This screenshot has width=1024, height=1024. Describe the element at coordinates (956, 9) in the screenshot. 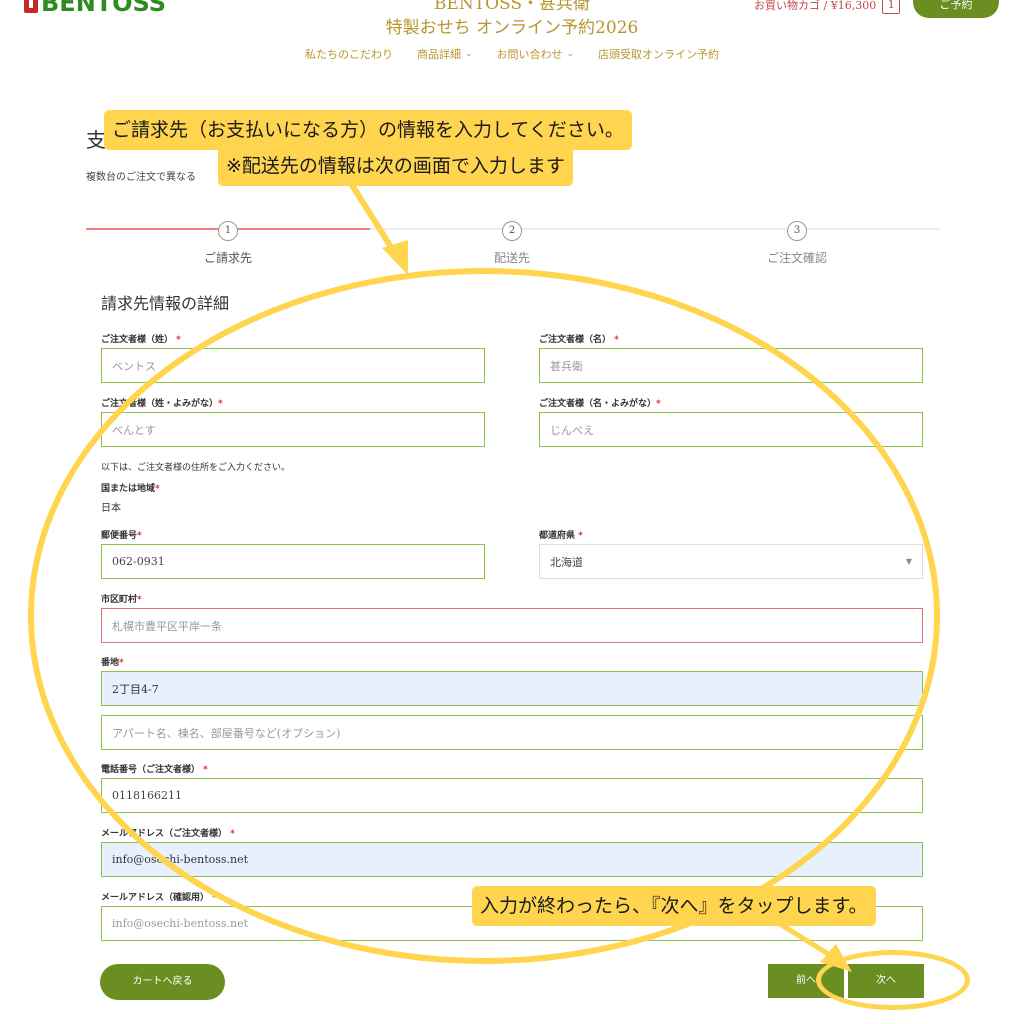

I see `reserve-button: ご予約` at that location.